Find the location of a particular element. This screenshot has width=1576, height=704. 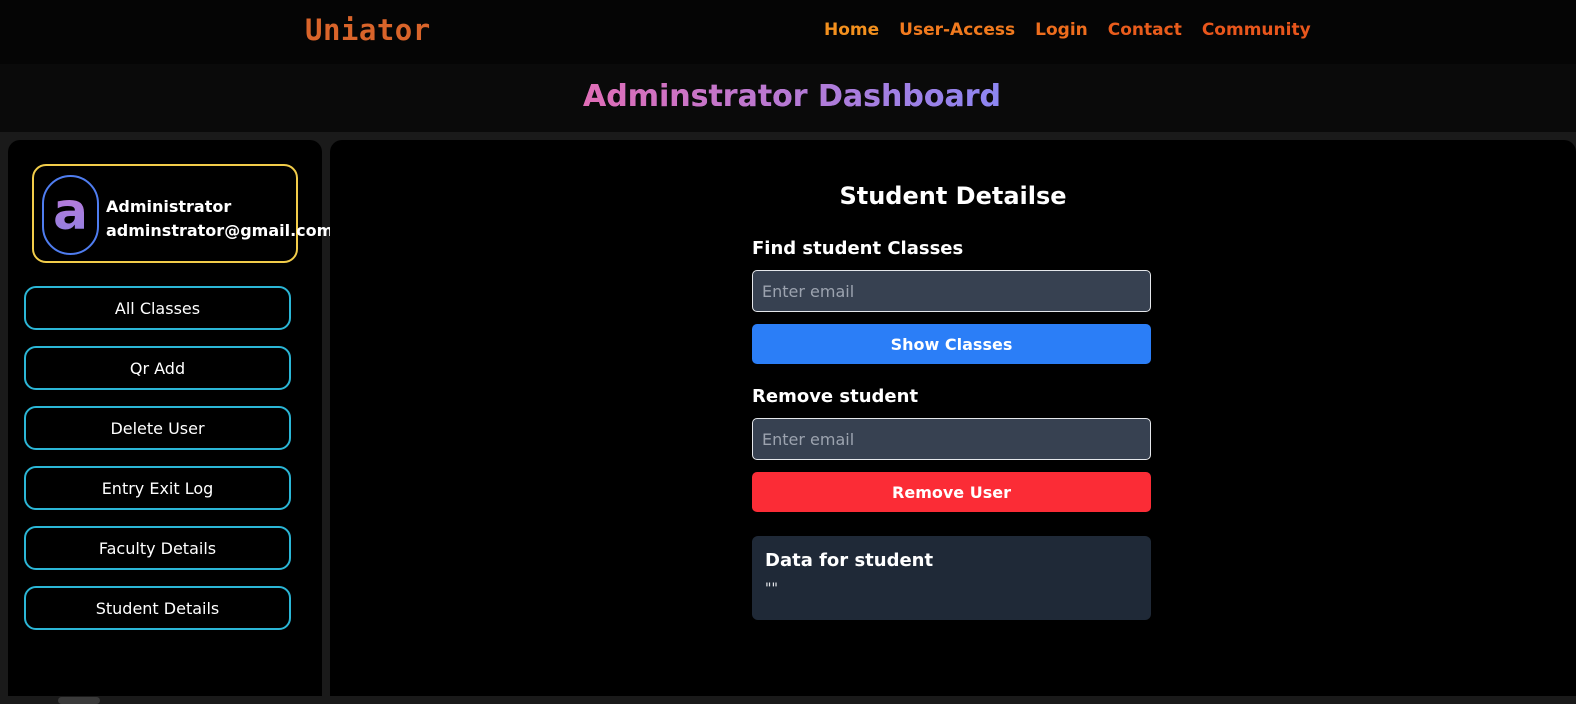

profile-card: a Administrator adminstrator@gmail.com is located at coordinates (182, 213).